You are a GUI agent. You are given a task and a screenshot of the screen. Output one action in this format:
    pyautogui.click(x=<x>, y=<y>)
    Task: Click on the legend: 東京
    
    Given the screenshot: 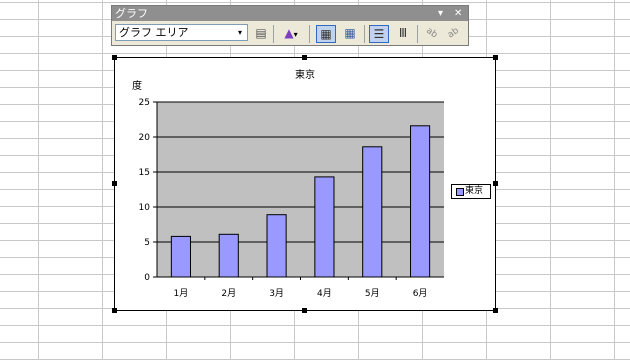 What is the action you would take?
    pyautogui.click(x=471, y=191)
    